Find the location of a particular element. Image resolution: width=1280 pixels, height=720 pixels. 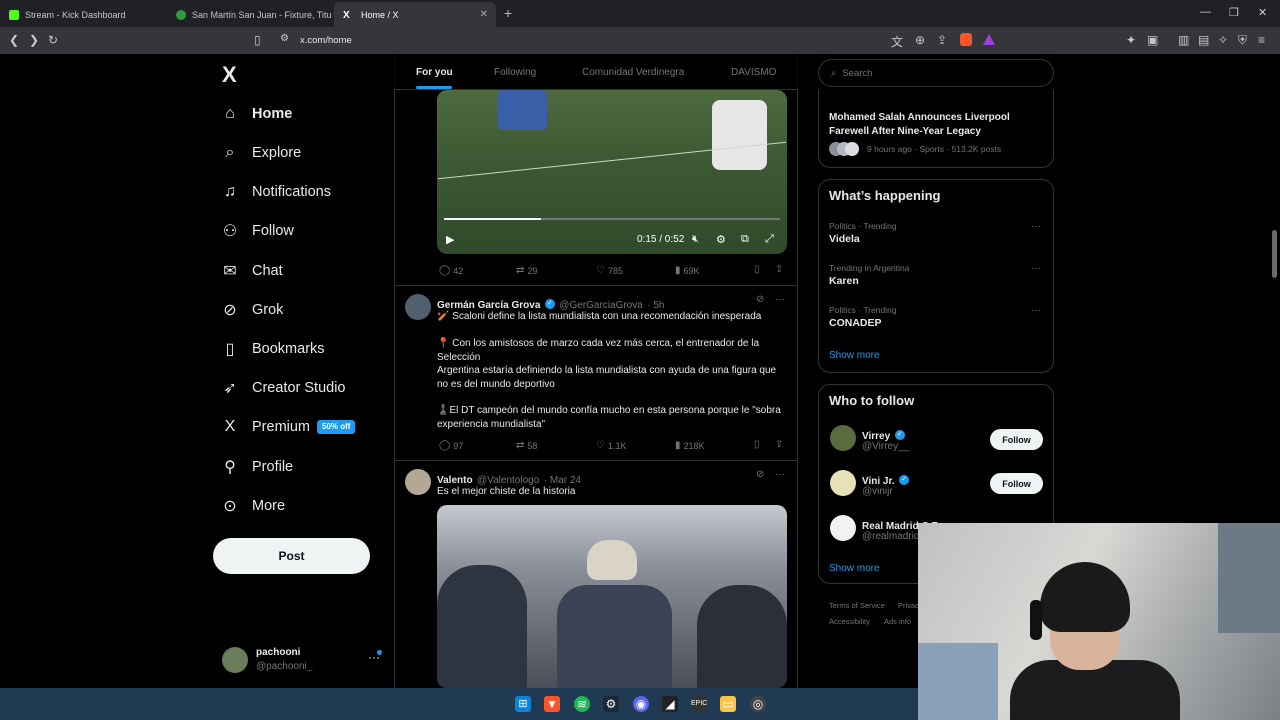

steam-icon: ⚙ is located at coordinates (611, 704).